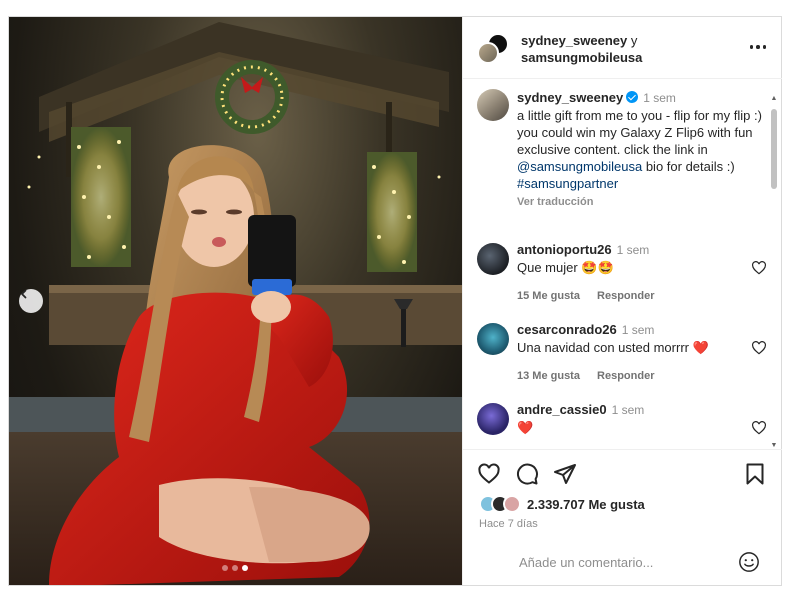 Image resolution: width=800 pixels, height=601 pixels. What do you see at coordinates (619, 562) in the screenshot?
I see `comment-input` at bounding box center [619, 562].